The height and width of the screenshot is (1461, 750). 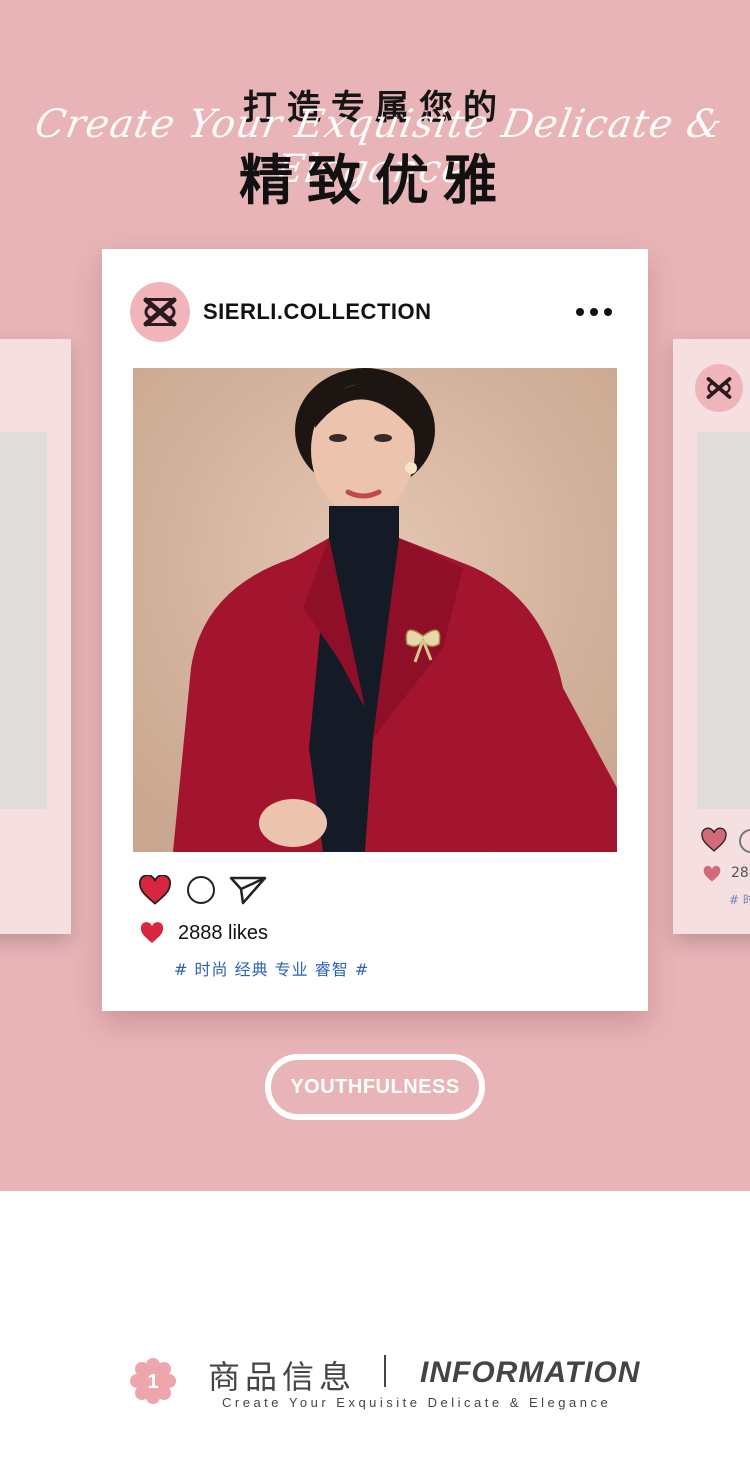 I want to click on brand-avatar, so click(x=160, y=312).